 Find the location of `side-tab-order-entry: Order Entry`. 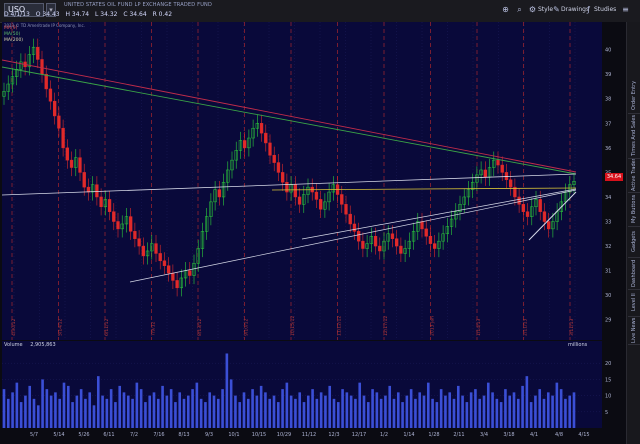

side-tab-order-entry: Order Entry is located at coordinates (634, 95).